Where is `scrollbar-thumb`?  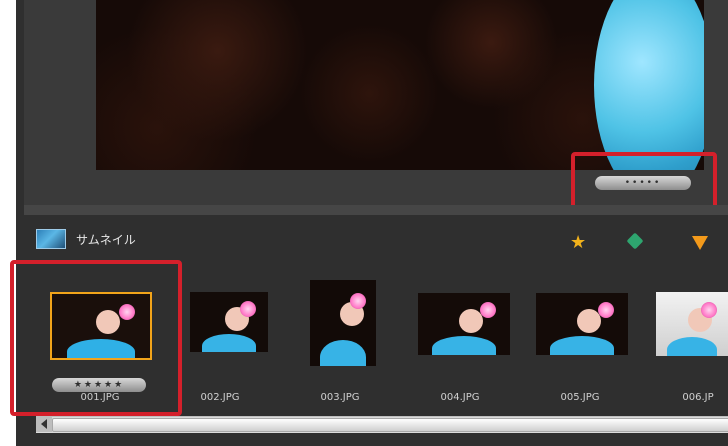 scrollbar-thumb is located at coordinates (390, 425).